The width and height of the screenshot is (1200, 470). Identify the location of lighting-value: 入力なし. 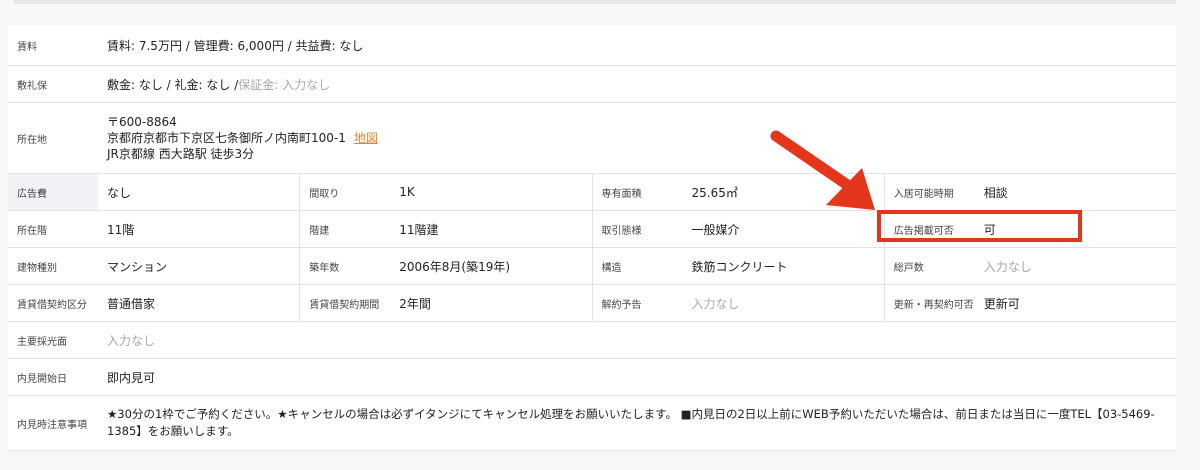
(131, 340).